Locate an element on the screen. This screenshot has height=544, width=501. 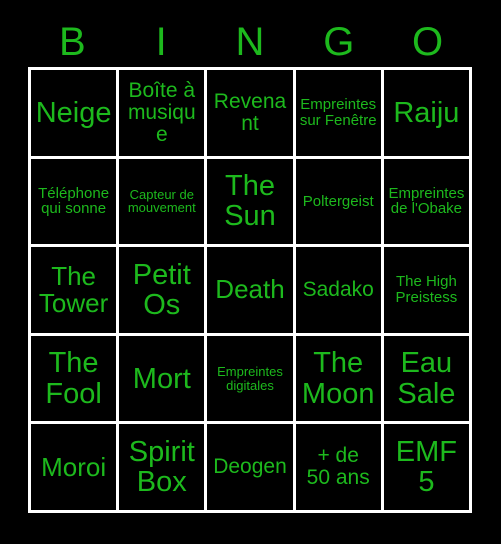
bingo-cell-label: Mort is located at coordinates (161, 378).